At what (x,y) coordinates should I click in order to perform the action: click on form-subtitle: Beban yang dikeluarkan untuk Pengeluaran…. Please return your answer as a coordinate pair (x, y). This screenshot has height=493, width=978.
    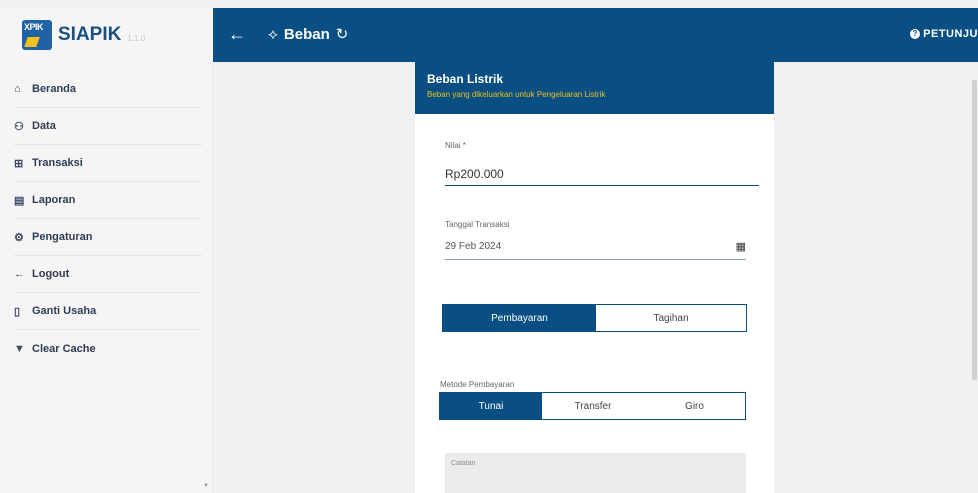
    Looking at the image, I should click on (516, 94).